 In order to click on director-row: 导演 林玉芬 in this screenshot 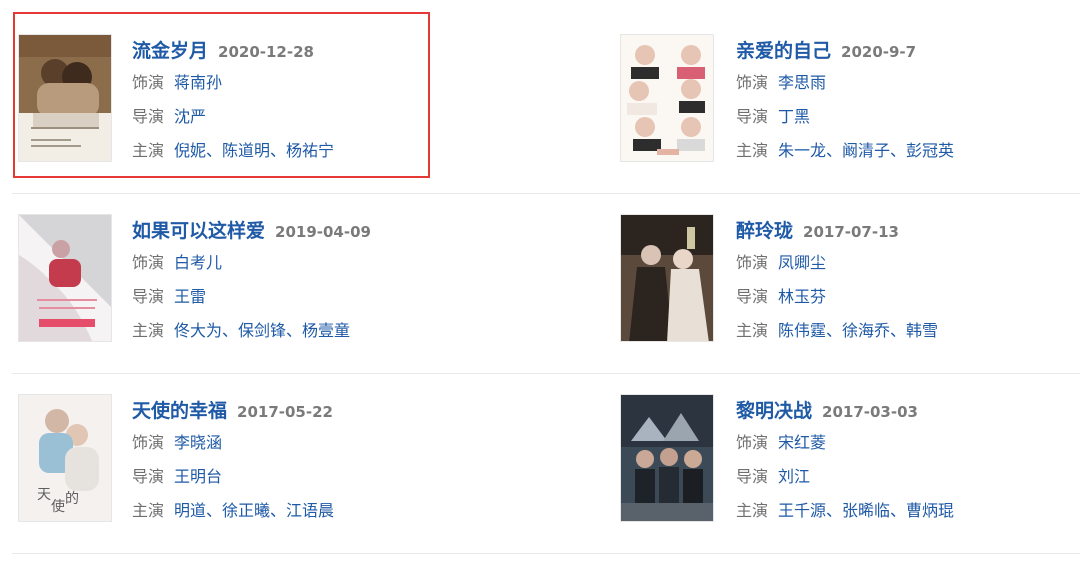, I will do `click(906, 295)`.